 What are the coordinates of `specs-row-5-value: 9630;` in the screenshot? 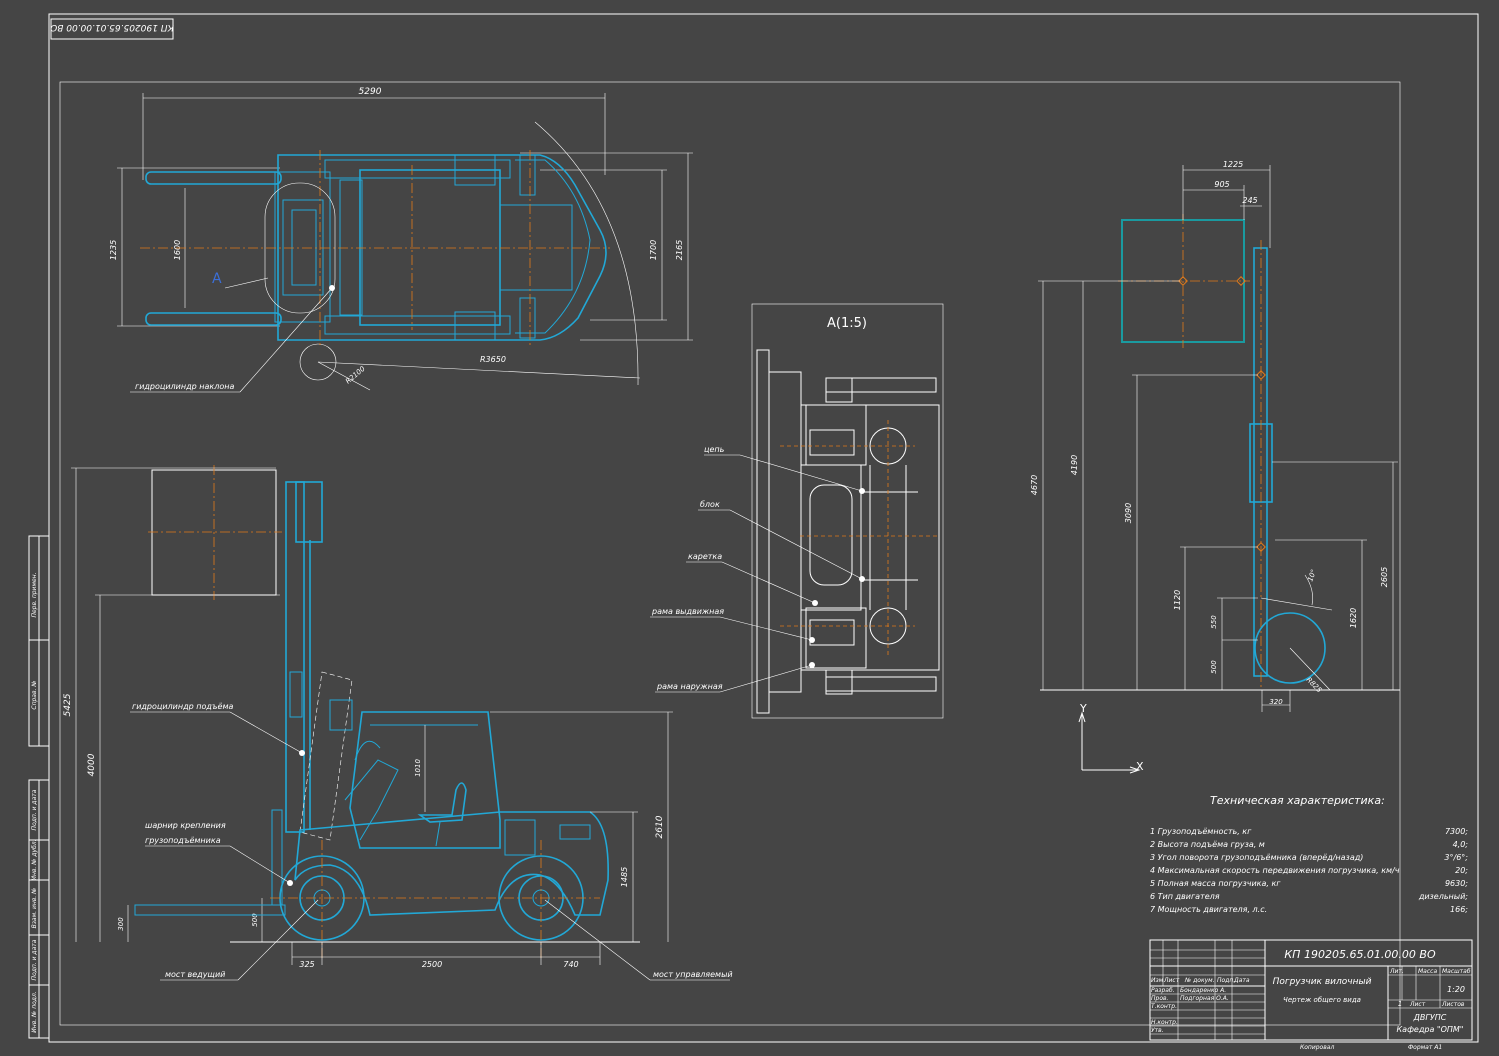 It's located at (1456, 883).